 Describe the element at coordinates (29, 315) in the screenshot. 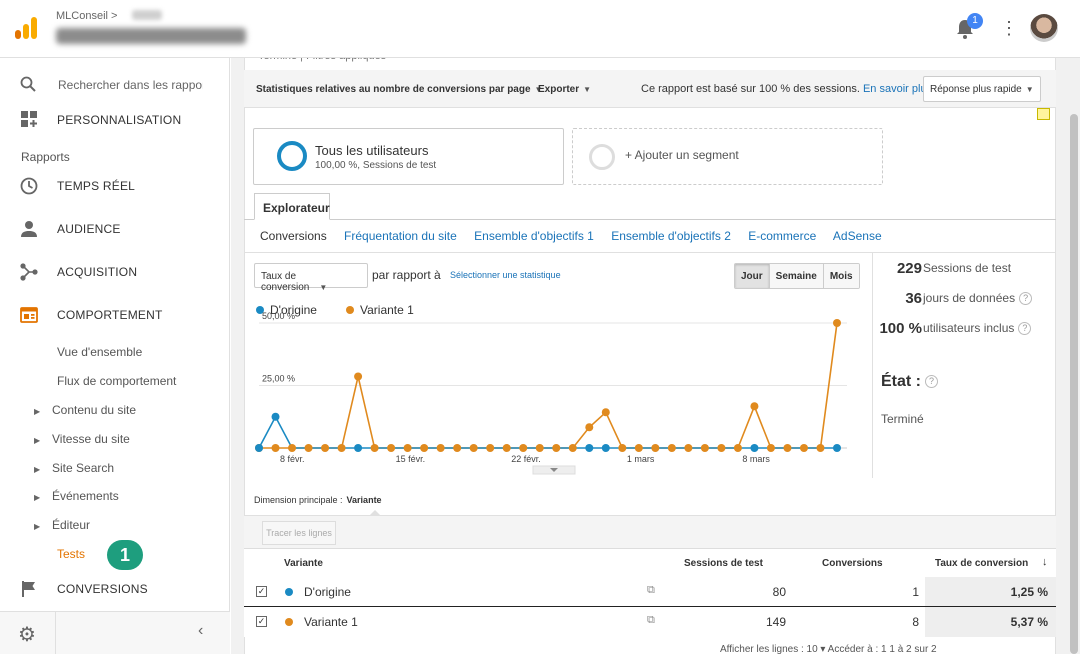

I see `behavior-icon` at that location.